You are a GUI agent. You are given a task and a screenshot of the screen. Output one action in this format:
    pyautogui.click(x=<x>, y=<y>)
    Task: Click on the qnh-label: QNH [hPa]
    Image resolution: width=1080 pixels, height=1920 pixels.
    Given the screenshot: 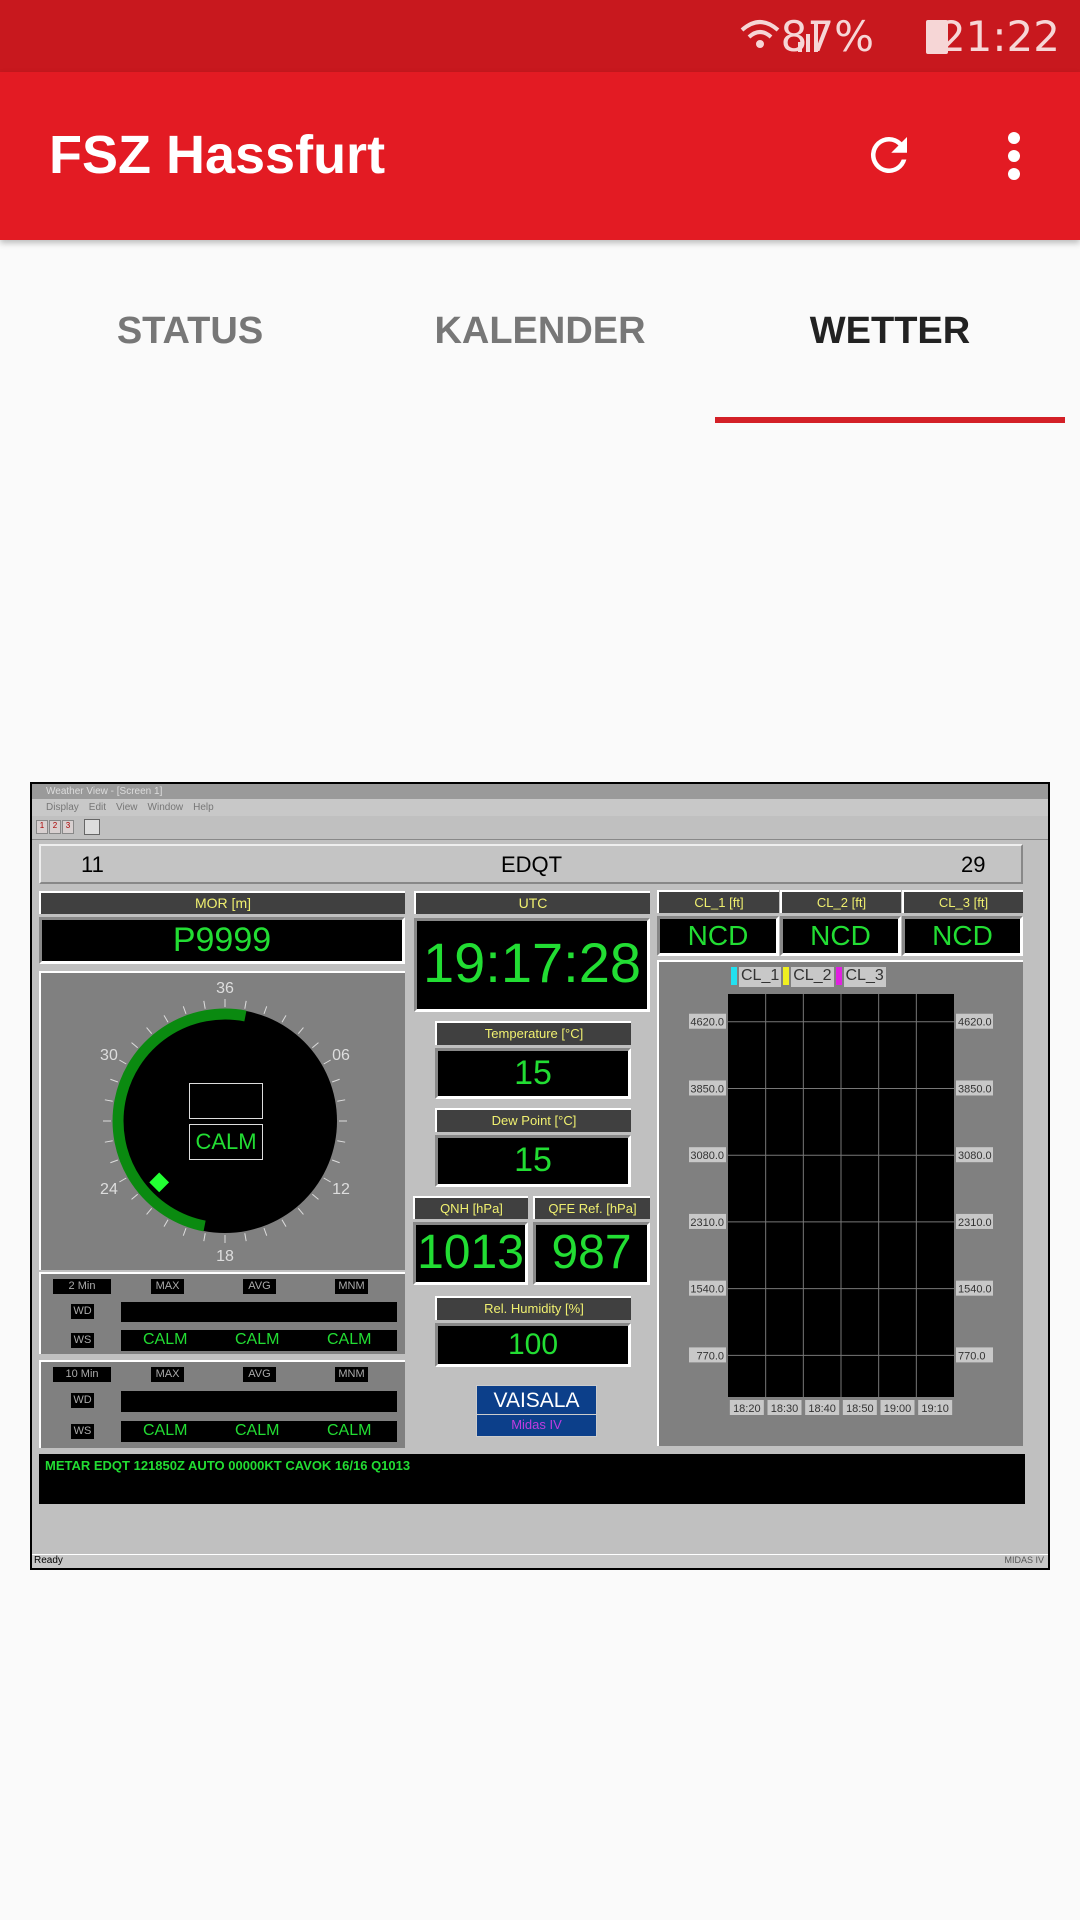 What is the action you would take?
    pyautogui.click(x=470, y=1207)
    